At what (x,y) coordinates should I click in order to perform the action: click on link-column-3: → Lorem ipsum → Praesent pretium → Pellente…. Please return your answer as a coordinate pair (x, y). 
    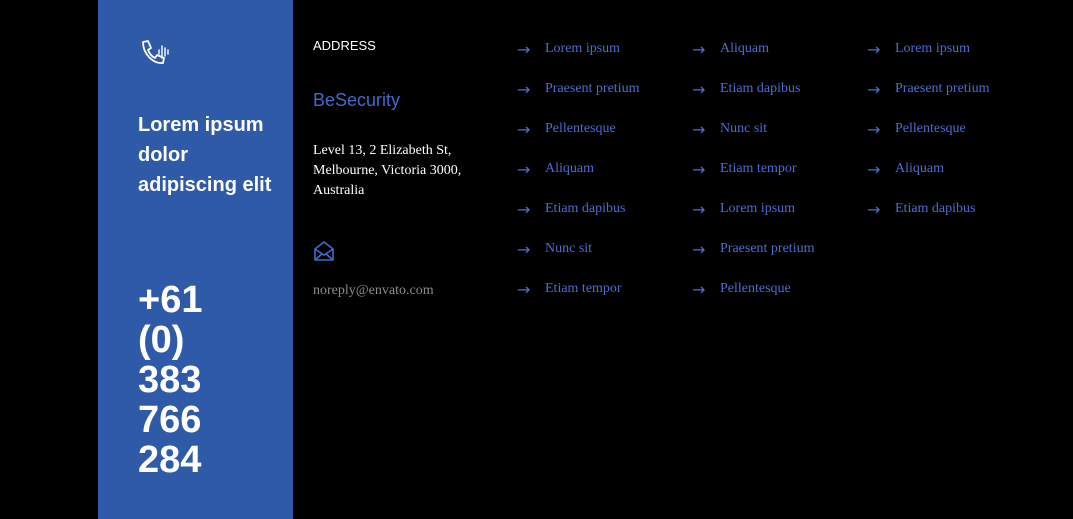
    Looking at the image, I should click on (928, 139).